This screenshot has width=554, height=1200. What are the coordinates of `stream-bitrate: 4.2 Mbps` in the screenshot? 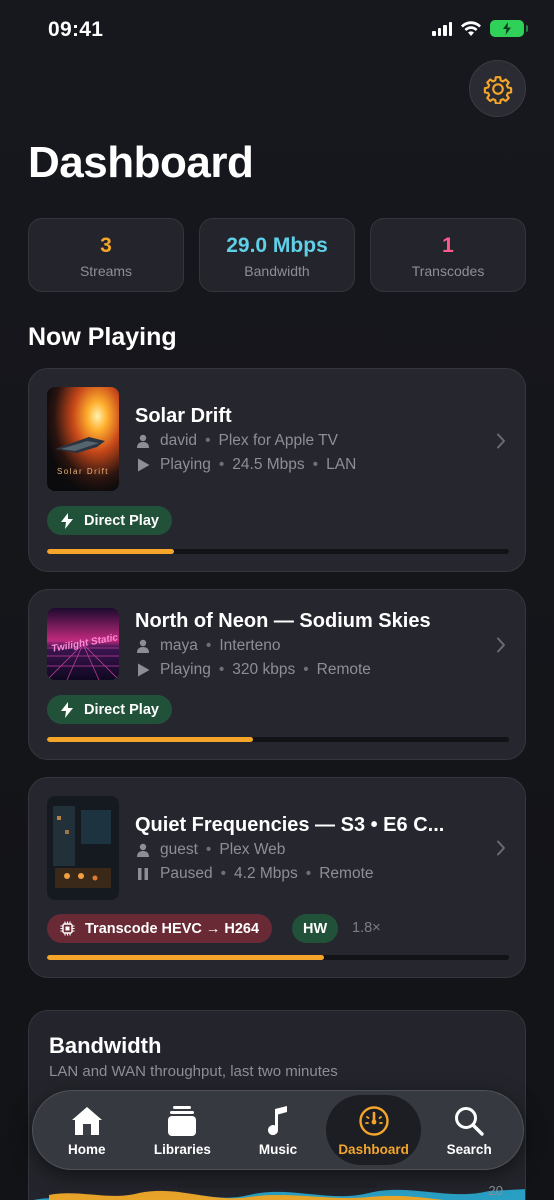 It's located at (266, 873).